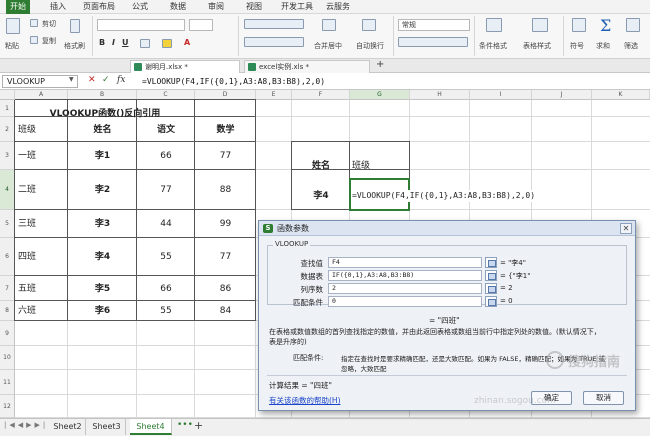 The height and width of the screenshot is (436, 650). Describe the element at coordinates (12, 46) in the screenshot. I see `paste-button-label: 粘贴` at that location.